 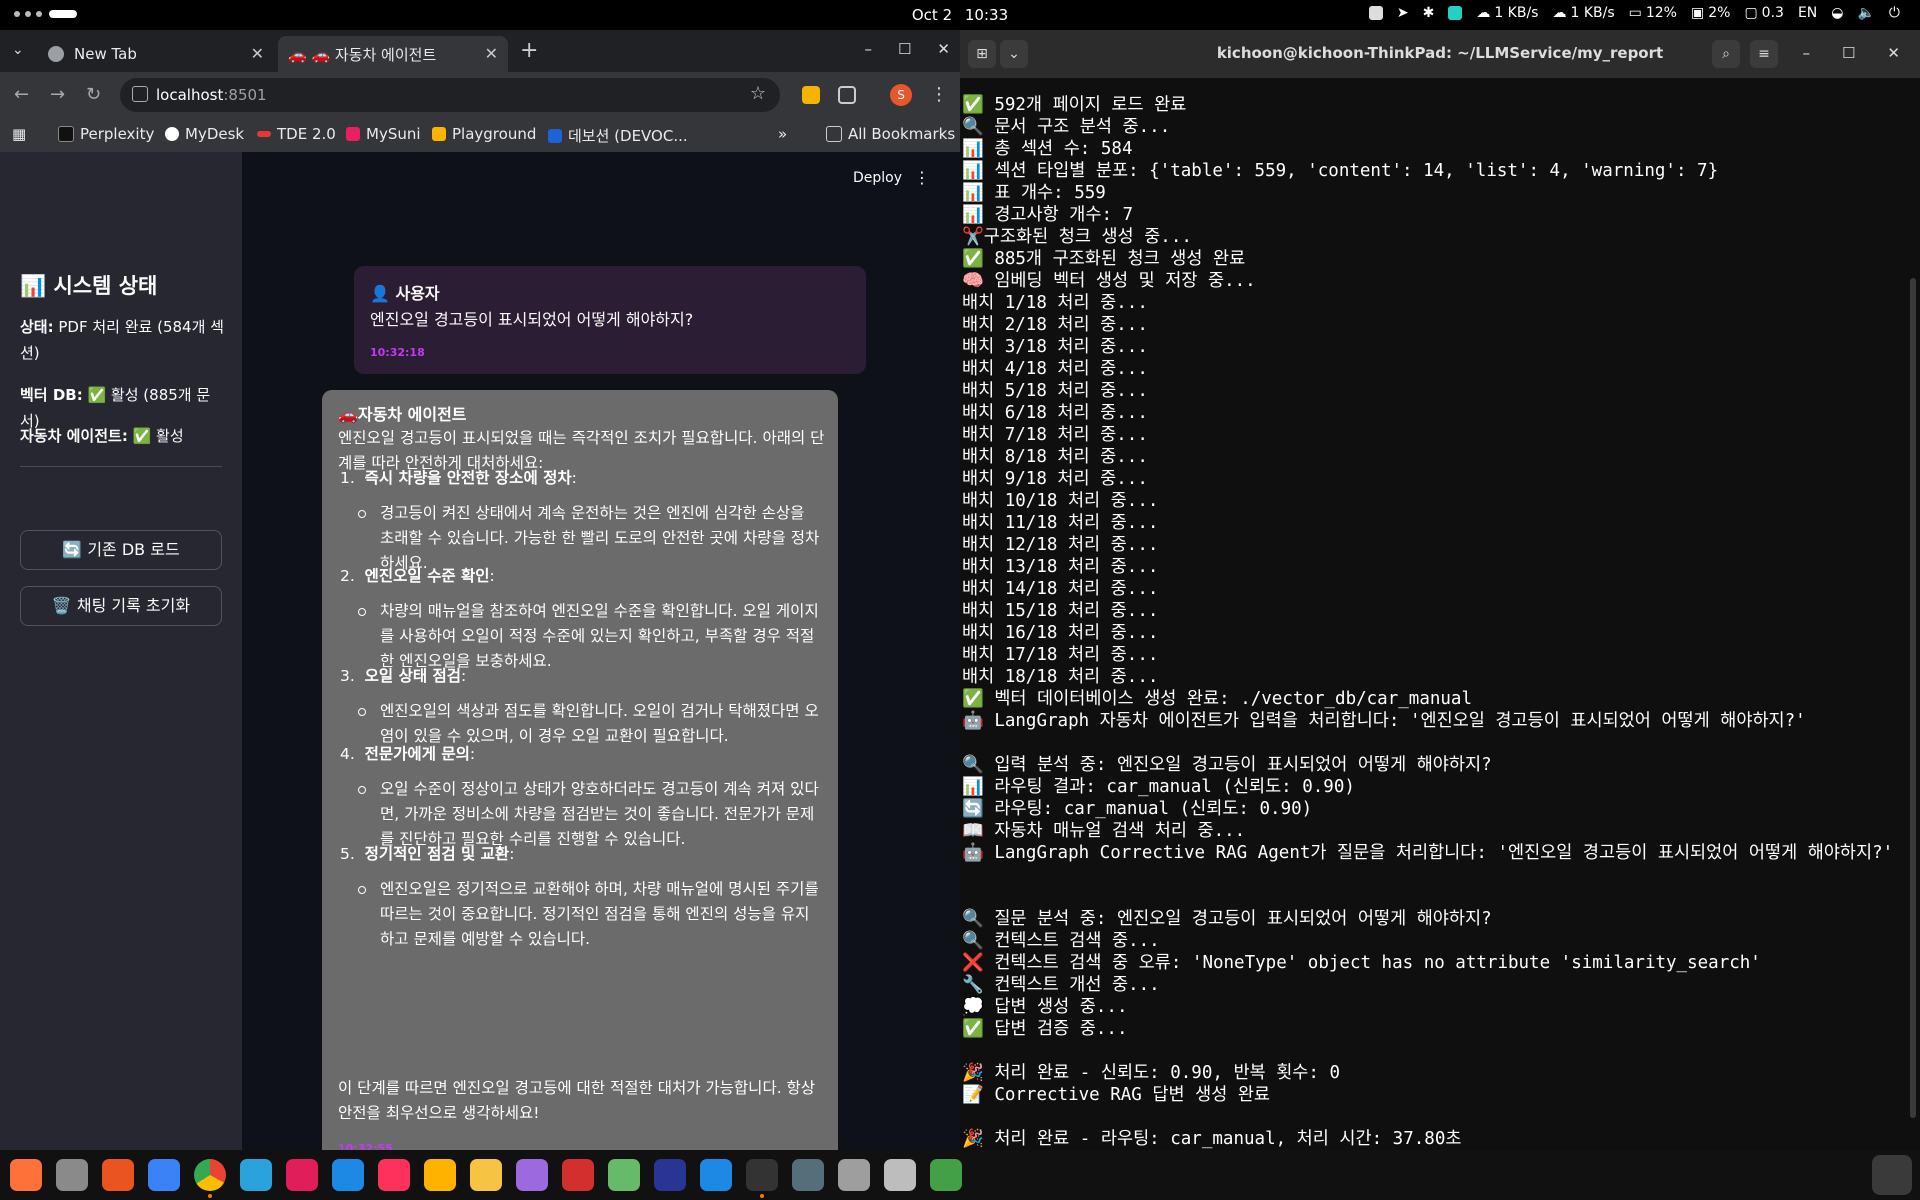 What do you see at coordinates (348, 1175) in the screenshot?
I see `vscode-icon` at bounding box center [348, 1175].